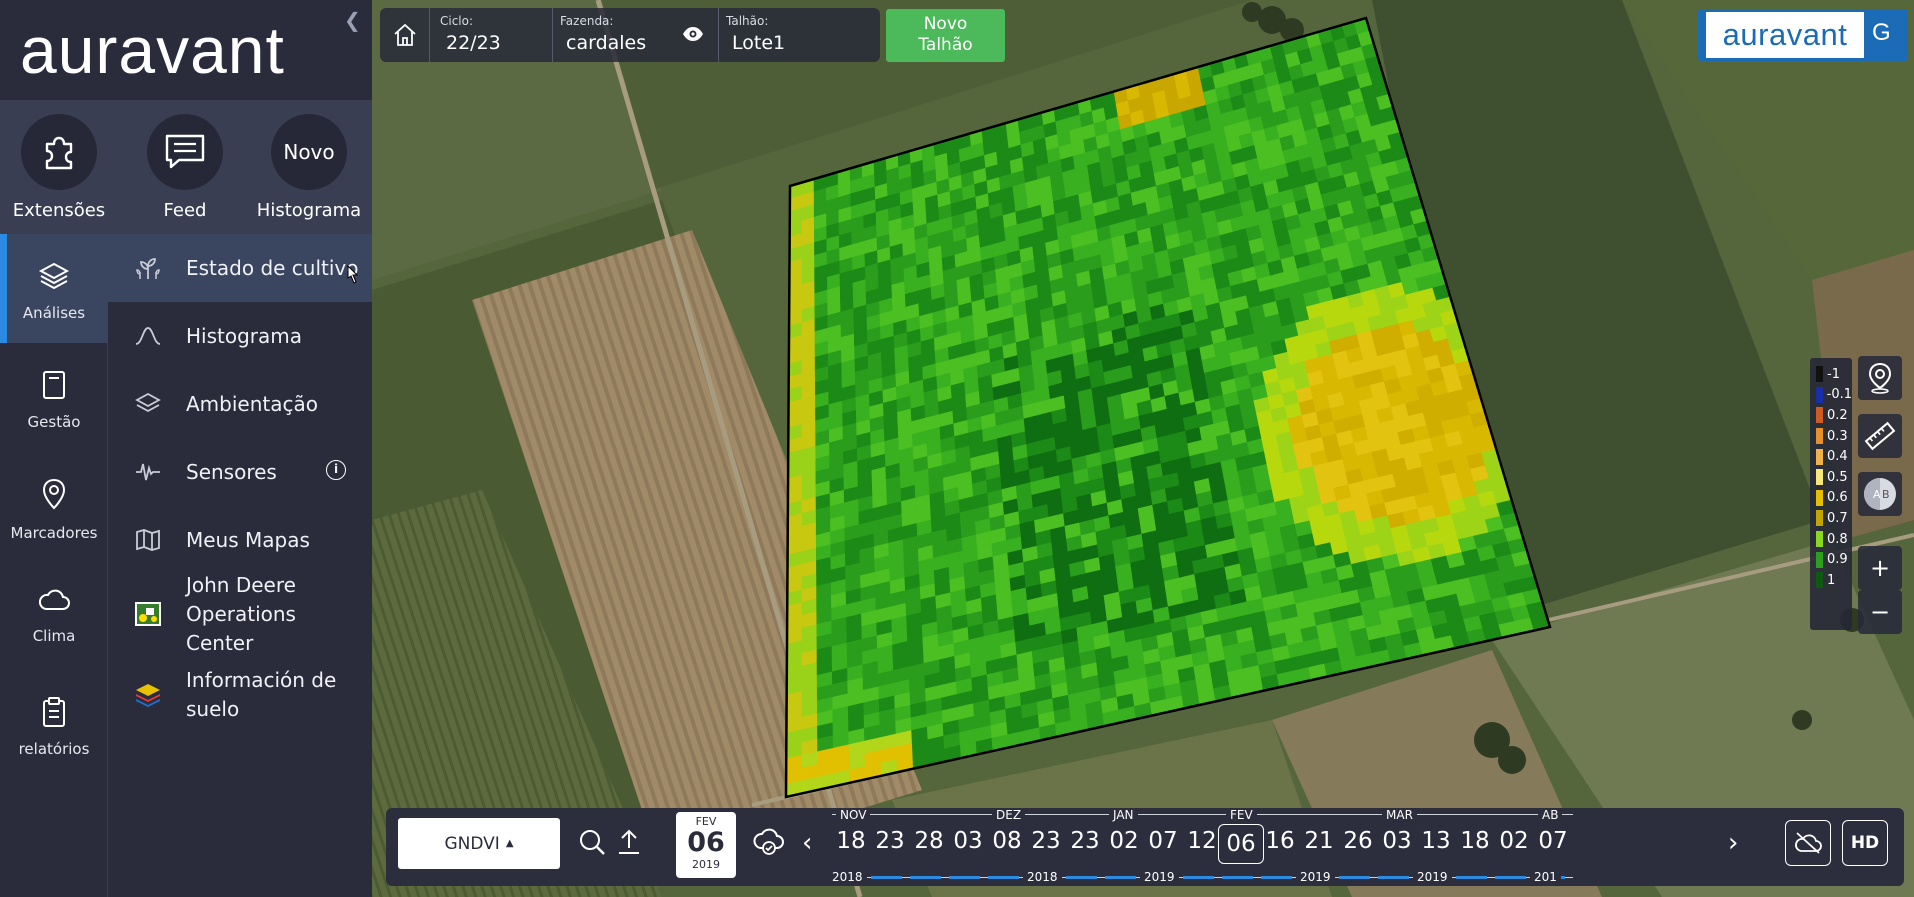 The image size is (1914, 897). I want to click on info-icon: i, so click(336, 470).